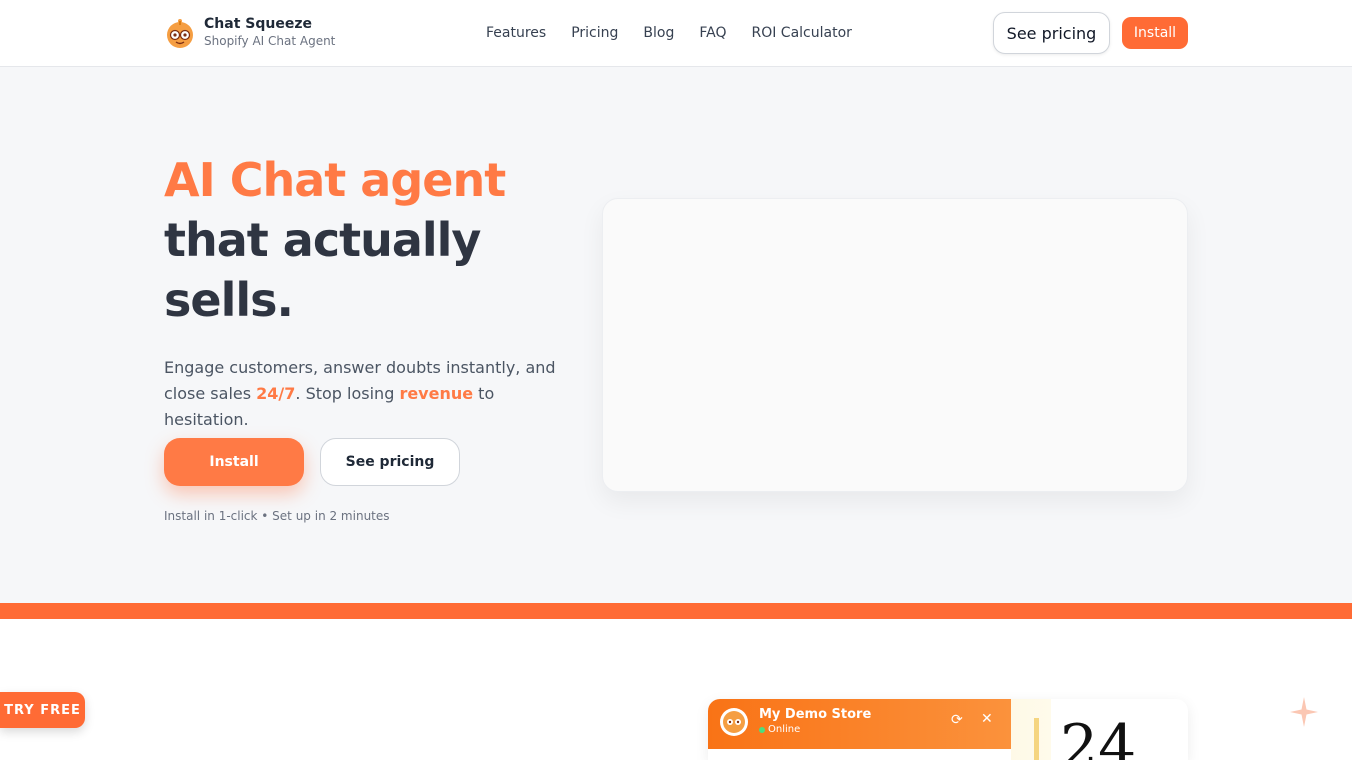 The width and height of the screenshot is (1352, 760). Describe the element at coordinates (1051, 33) in the screenshot. I see `header-see-pricing-button: See pricing` at that location.